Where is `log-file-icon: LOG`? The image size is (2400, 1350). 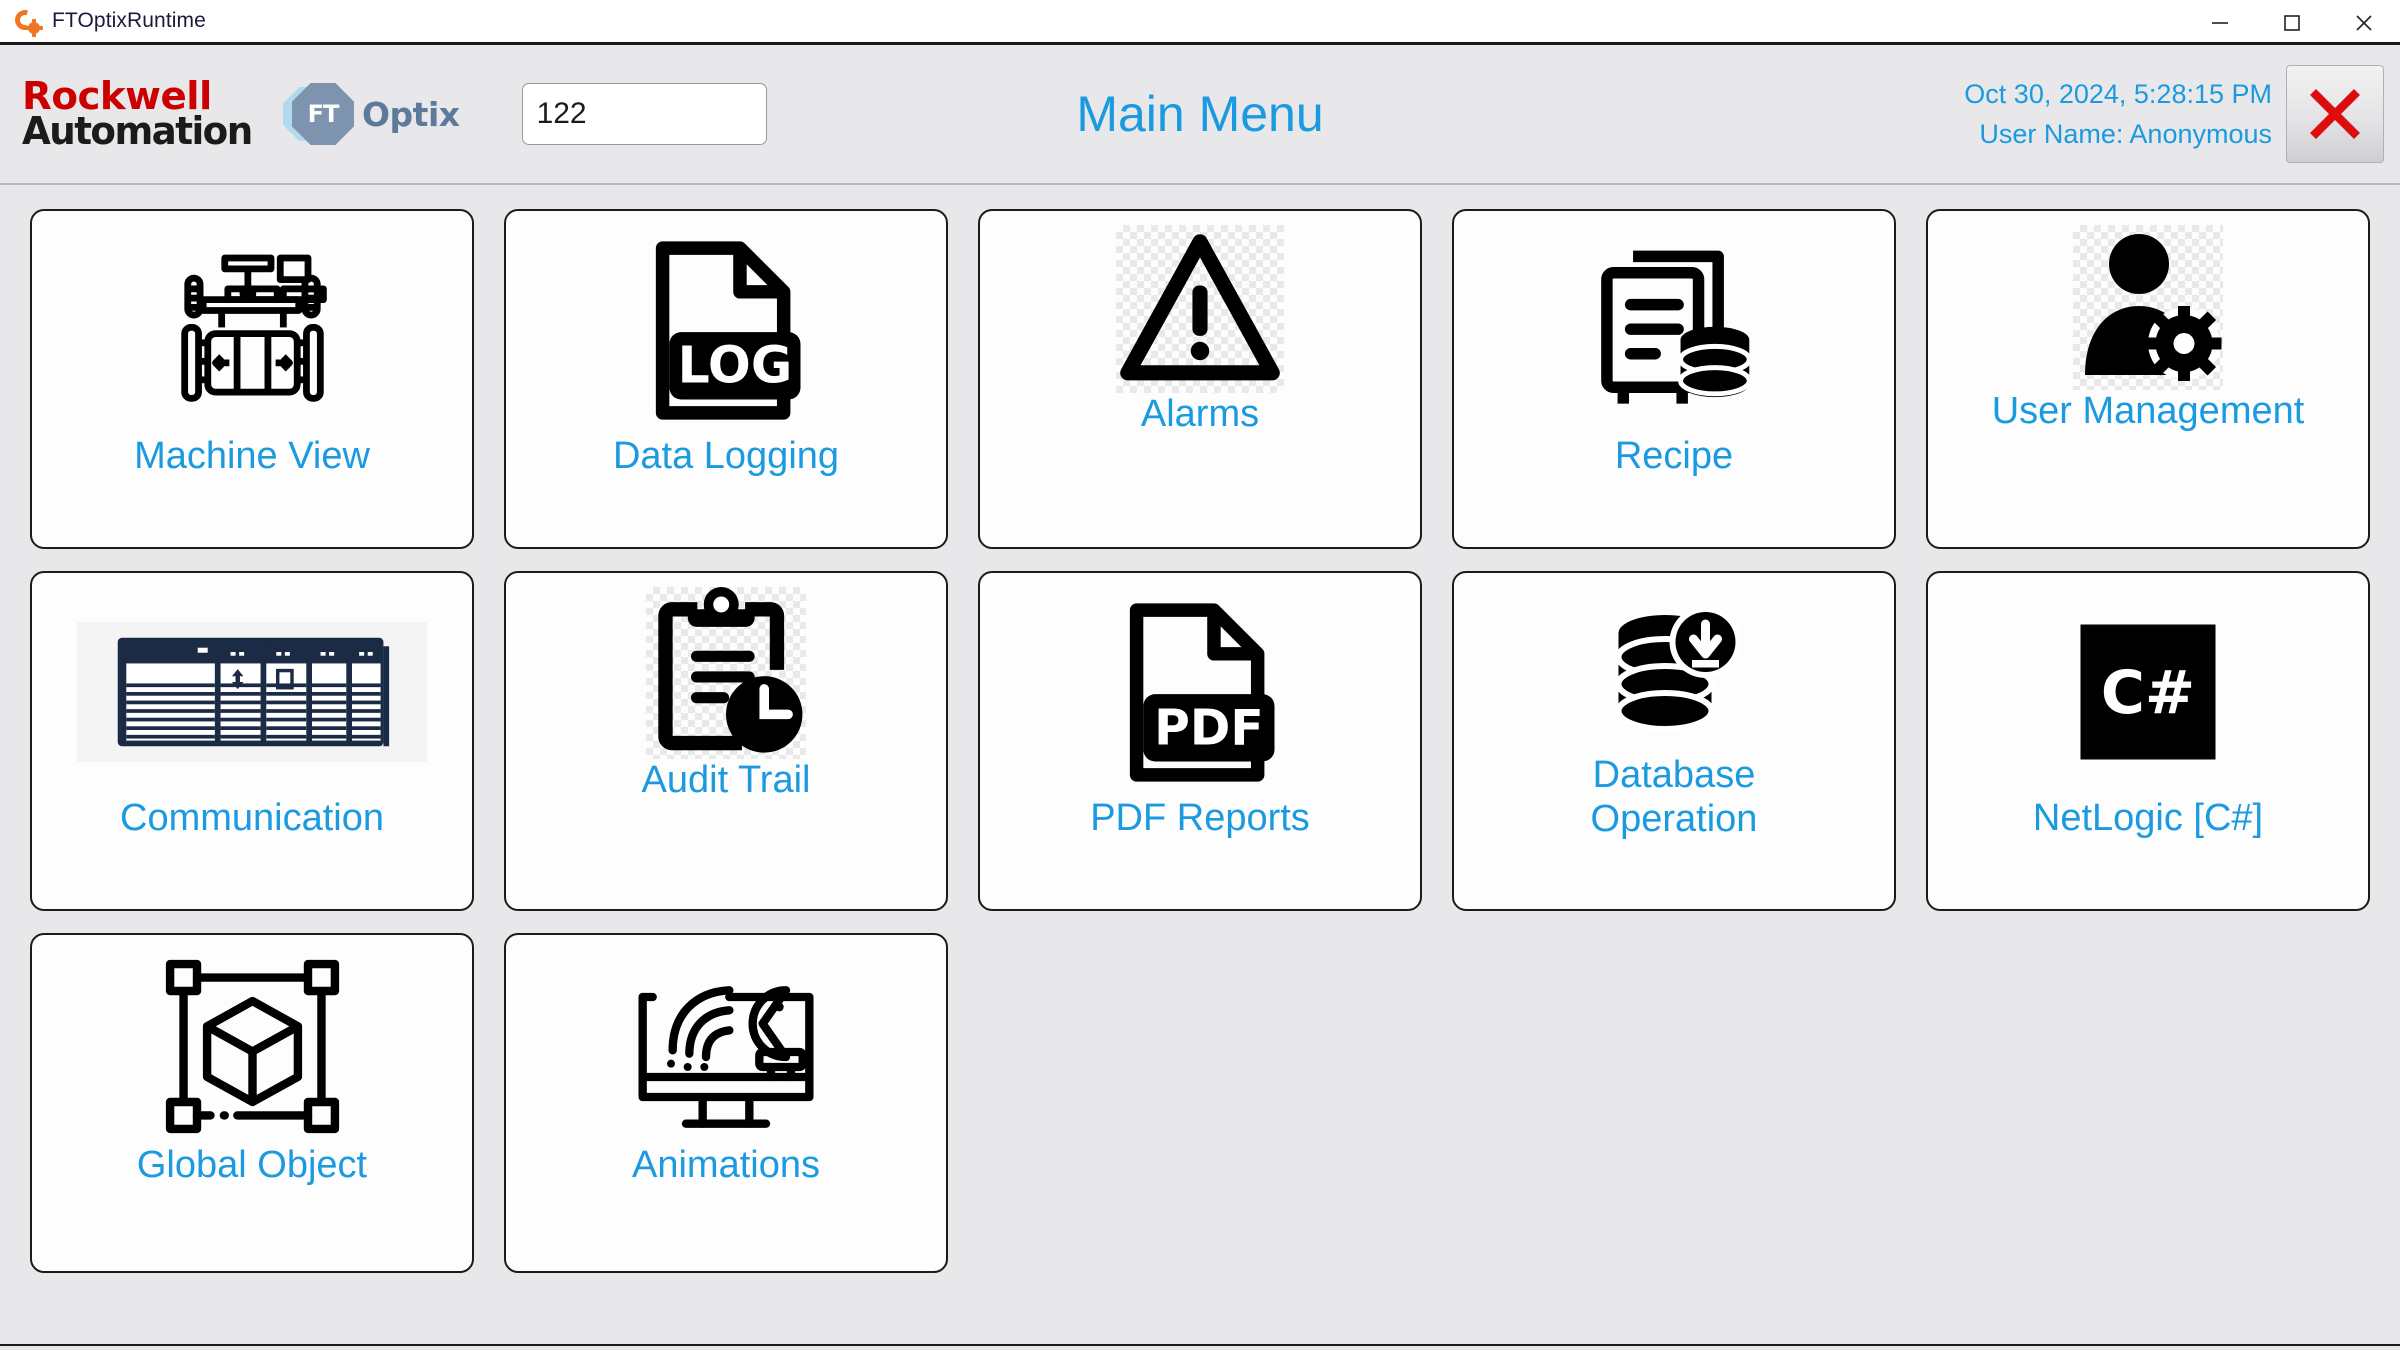
log-file-icon: LOG is located at coordinates (726, 330).